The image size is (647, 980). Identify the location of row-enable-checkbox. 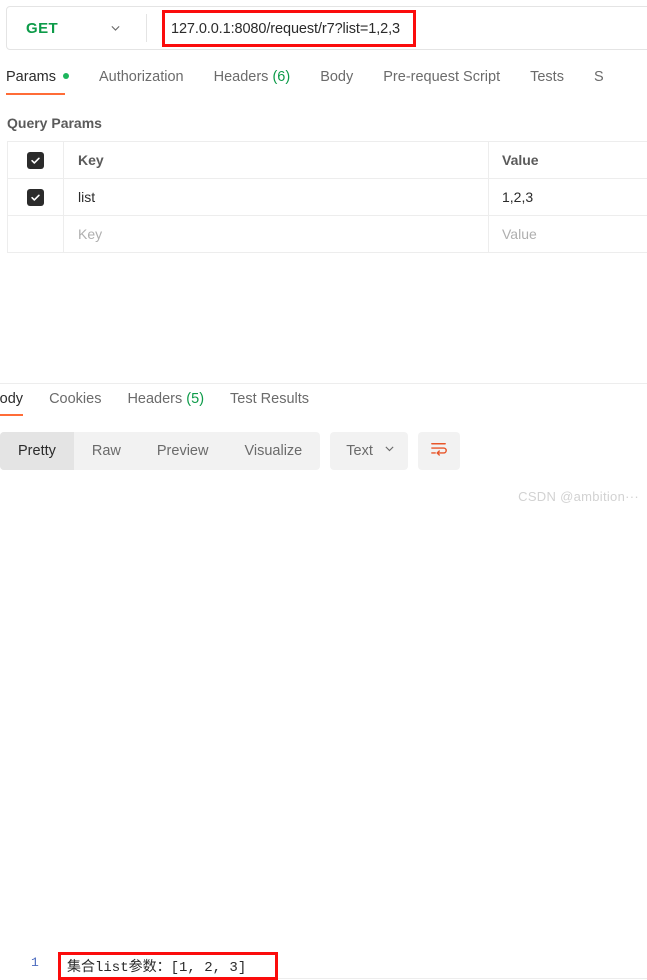
(35, 197).